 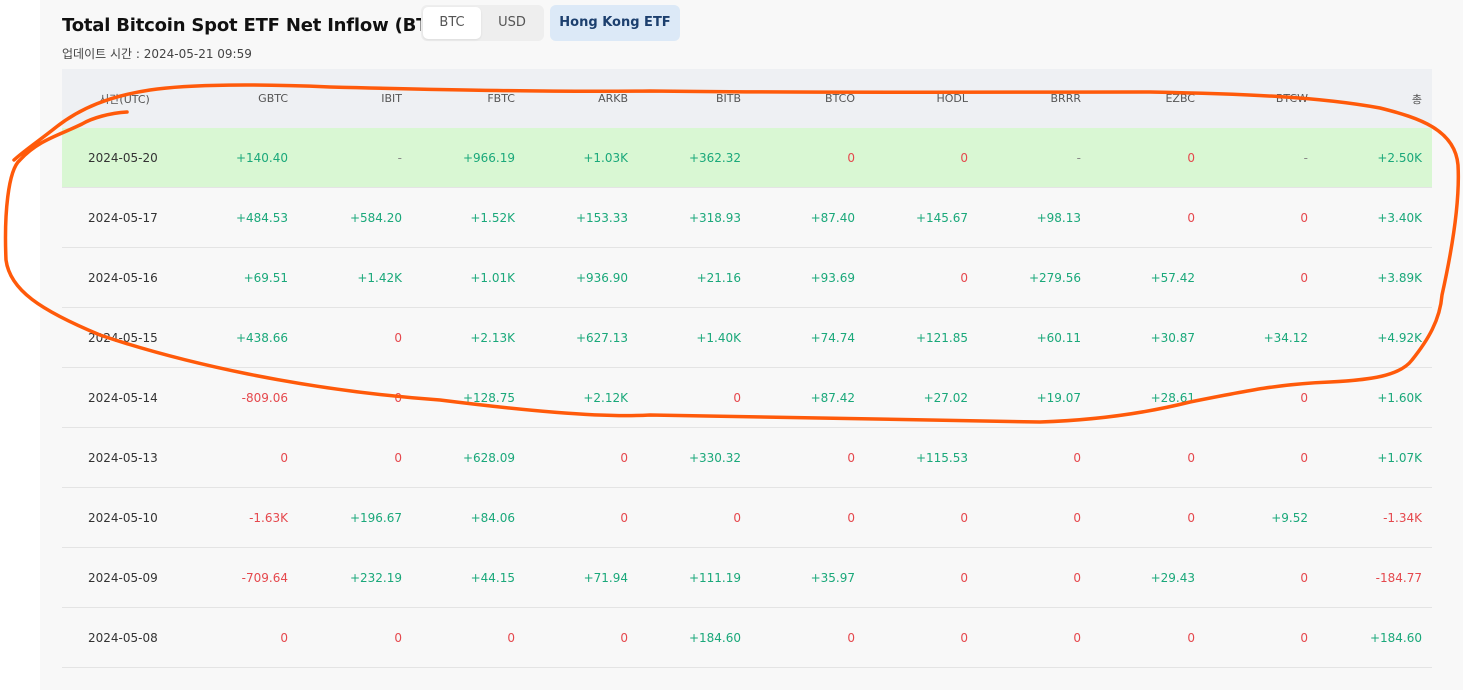 I want to click on value-cell: +1.03K, so click(x=581, y=158).